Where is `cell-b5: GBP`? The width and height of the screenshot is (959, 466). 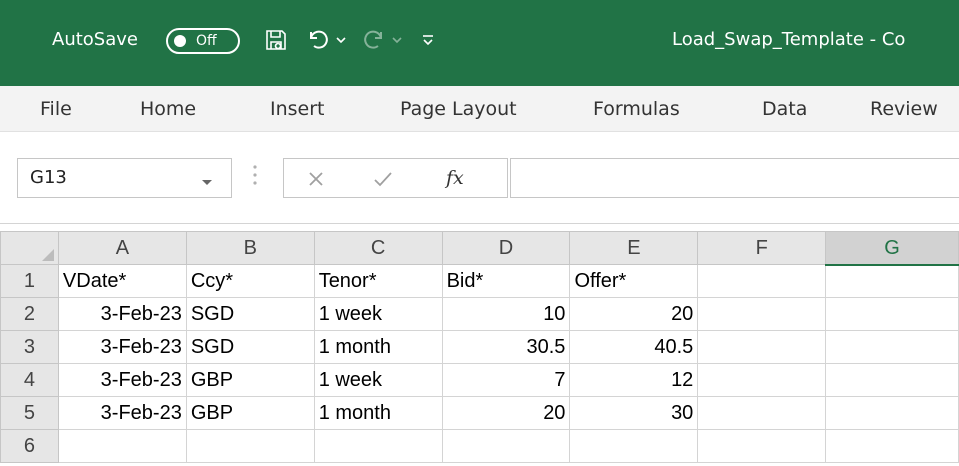
cell-b5: GBP is located at coordinates (250, 413).